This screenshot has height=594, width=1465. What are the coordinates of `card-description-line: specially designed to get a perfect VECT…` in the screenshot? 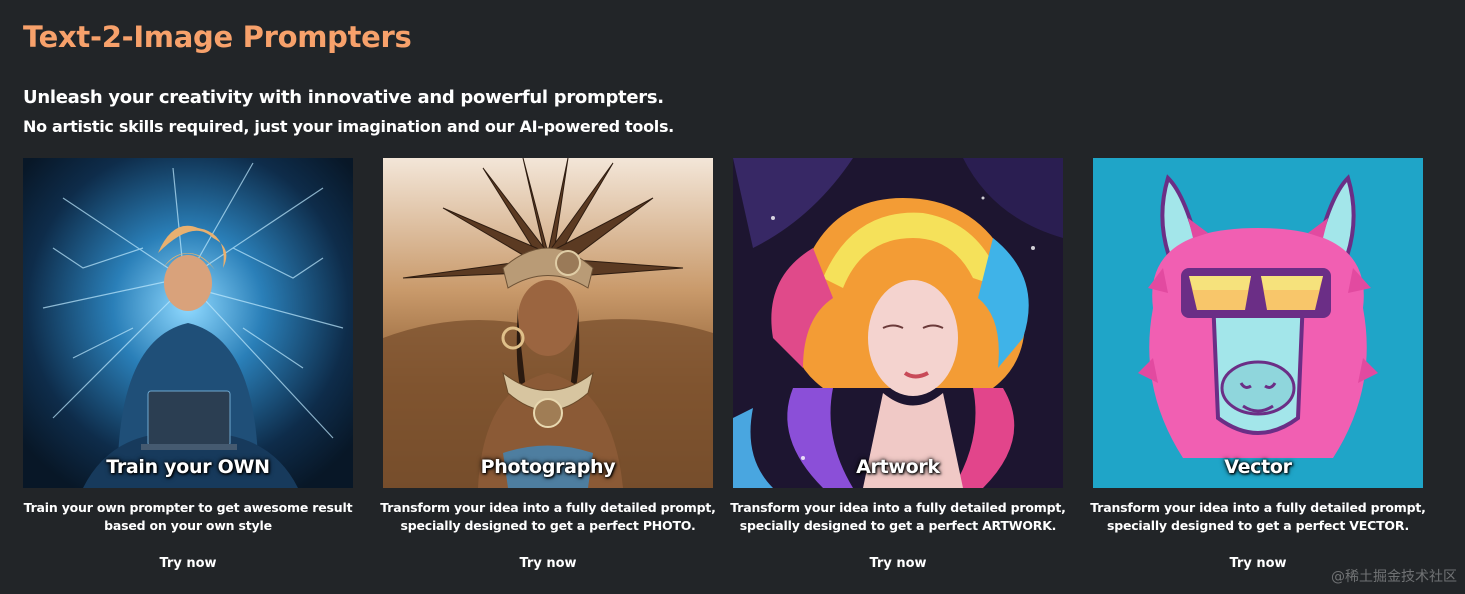 It's located at (1258, 525).